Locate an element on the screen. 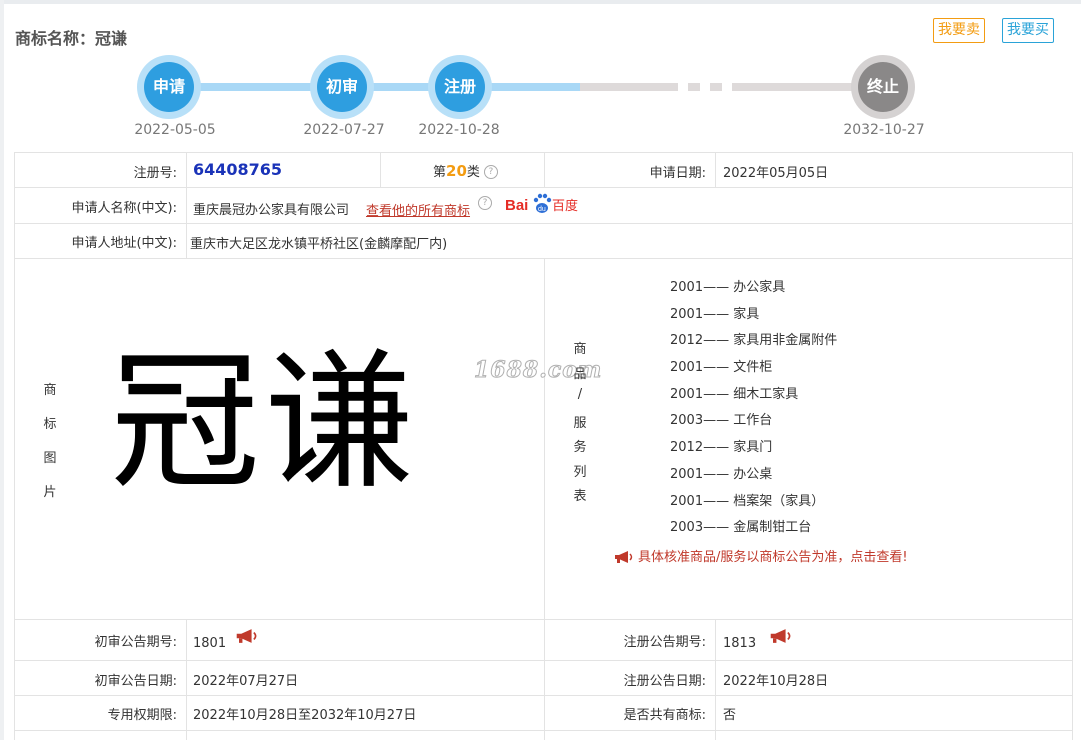 The image size is (1081, 740). page-title: 商标名称：冠谦 is located at coordinates (71, 38).